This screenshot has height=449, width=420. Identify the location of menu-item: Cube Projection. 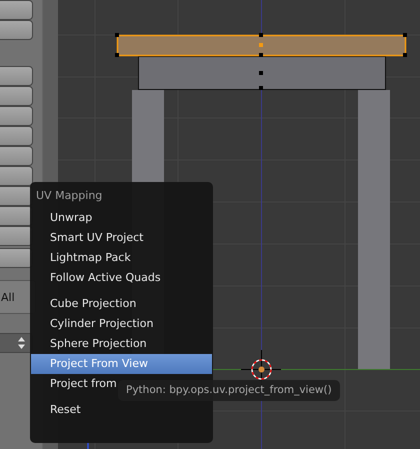
(121, 304).